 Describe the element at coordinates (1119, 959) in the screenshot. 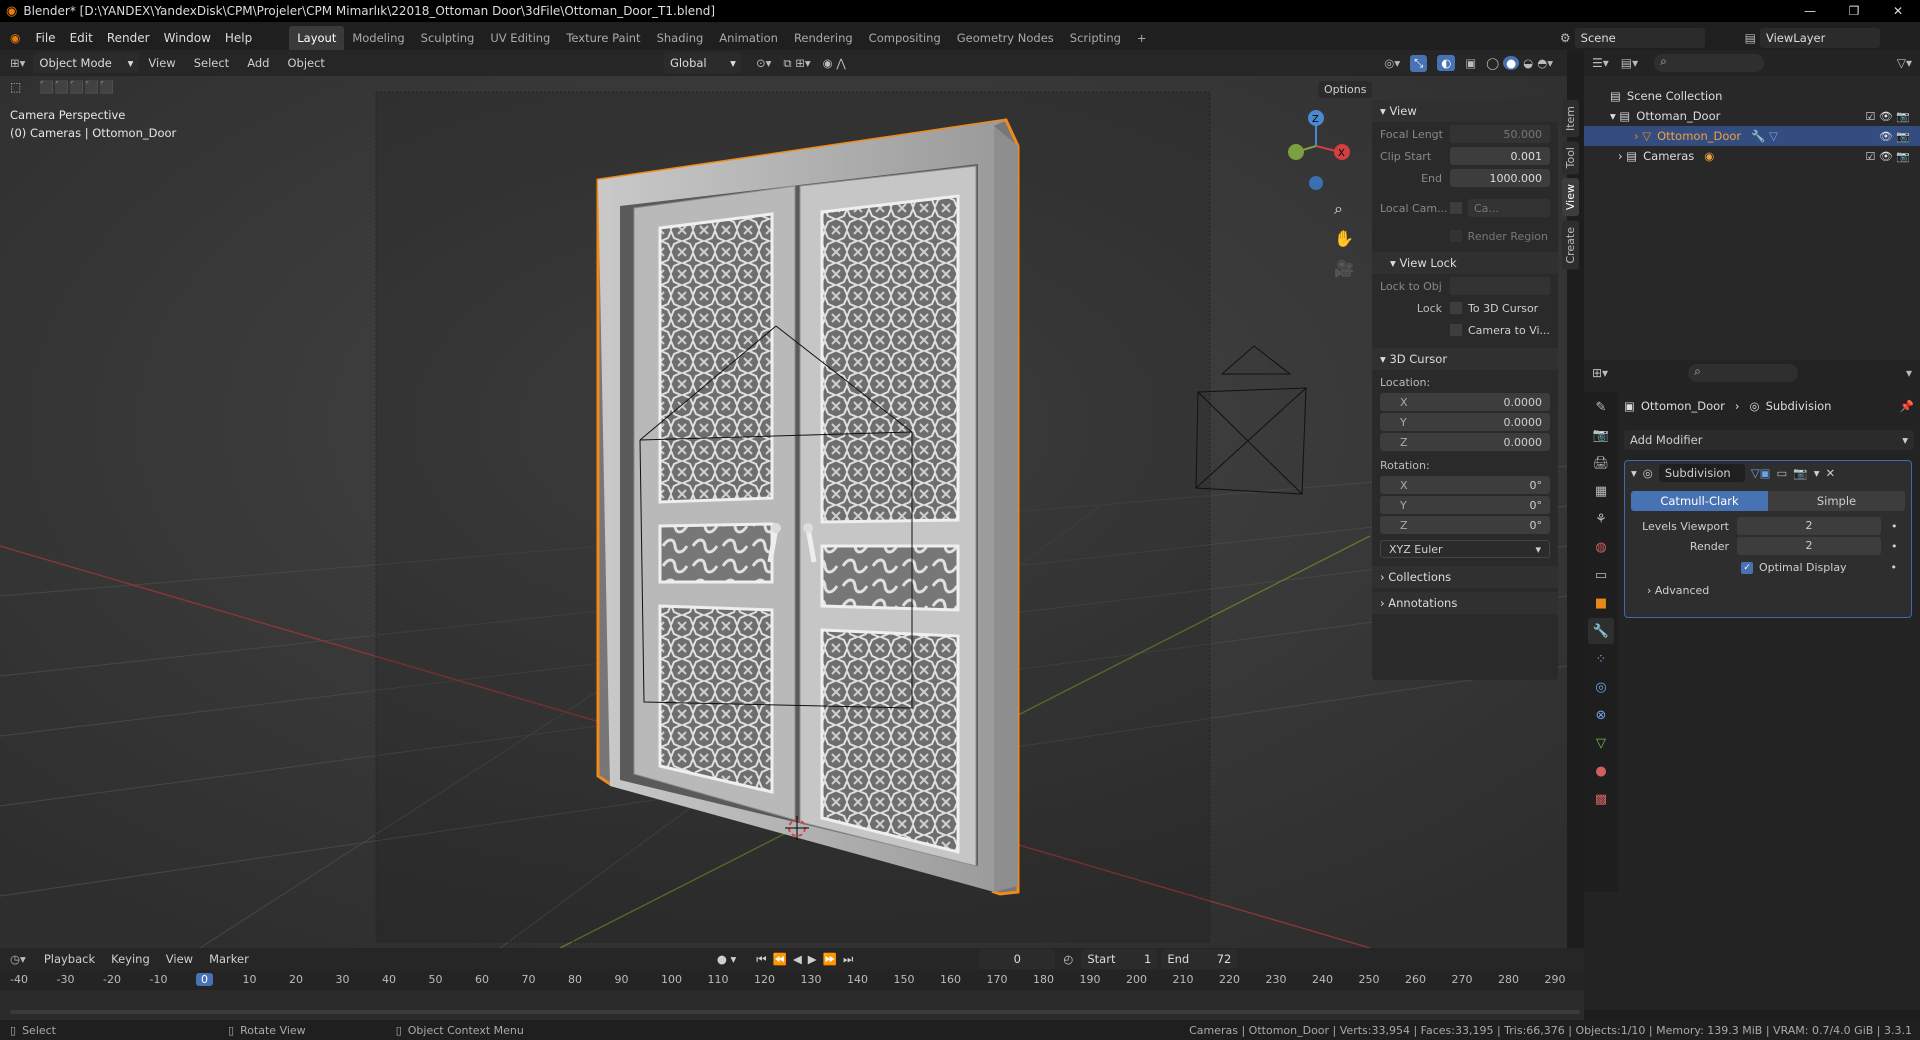

I see `start-frame-field: Start 1` at that location.